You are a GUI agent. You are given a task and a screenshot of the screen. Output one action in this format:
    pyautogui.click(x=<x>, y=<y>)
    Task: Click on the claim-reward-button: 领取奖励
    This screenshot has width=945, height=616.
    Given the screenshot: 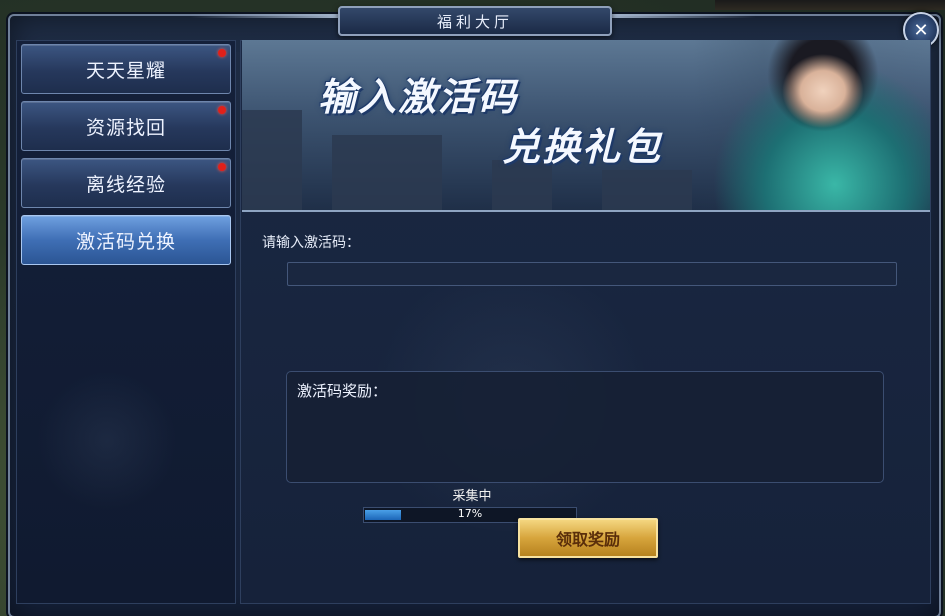 What is the action you would take?
    pyautogui.click(x=588, y=538)
    